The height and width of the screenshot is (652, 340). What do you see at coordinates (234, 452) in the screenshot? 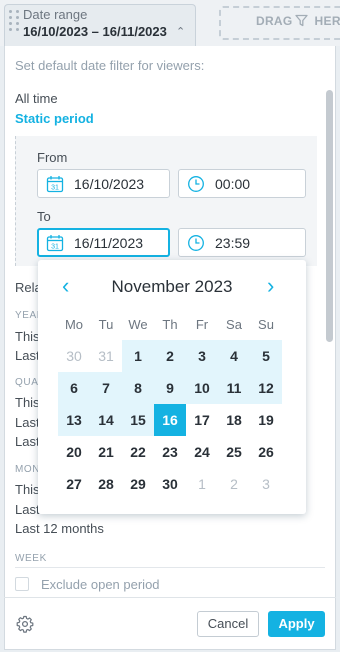
I see `calendar-day: 25` at bounding box center [234, 452].